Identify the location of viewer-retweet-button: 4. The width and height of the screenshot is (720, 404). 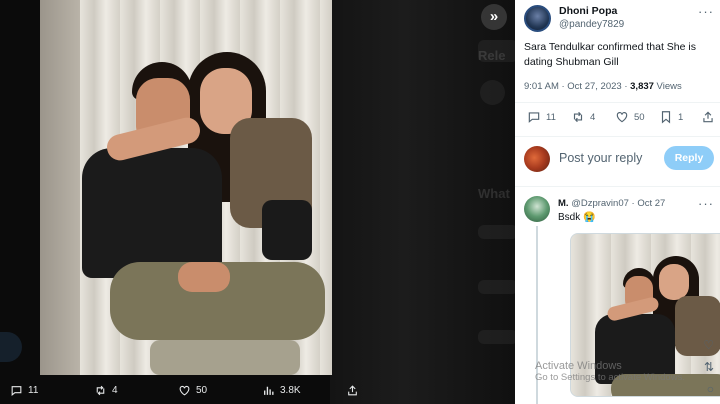
(106, 390).